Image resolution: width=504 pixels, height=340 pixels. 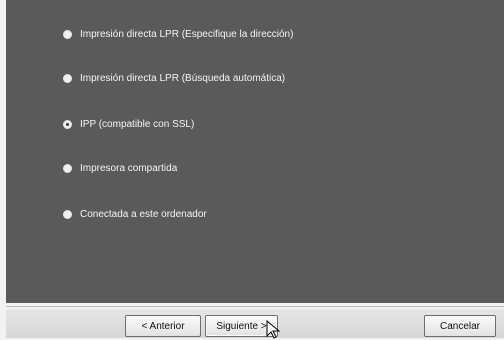 What do you see at coordinates (67, 124) in the screenshot?
I see `radio-button-selected-icon` at bounding box center [67, 124].